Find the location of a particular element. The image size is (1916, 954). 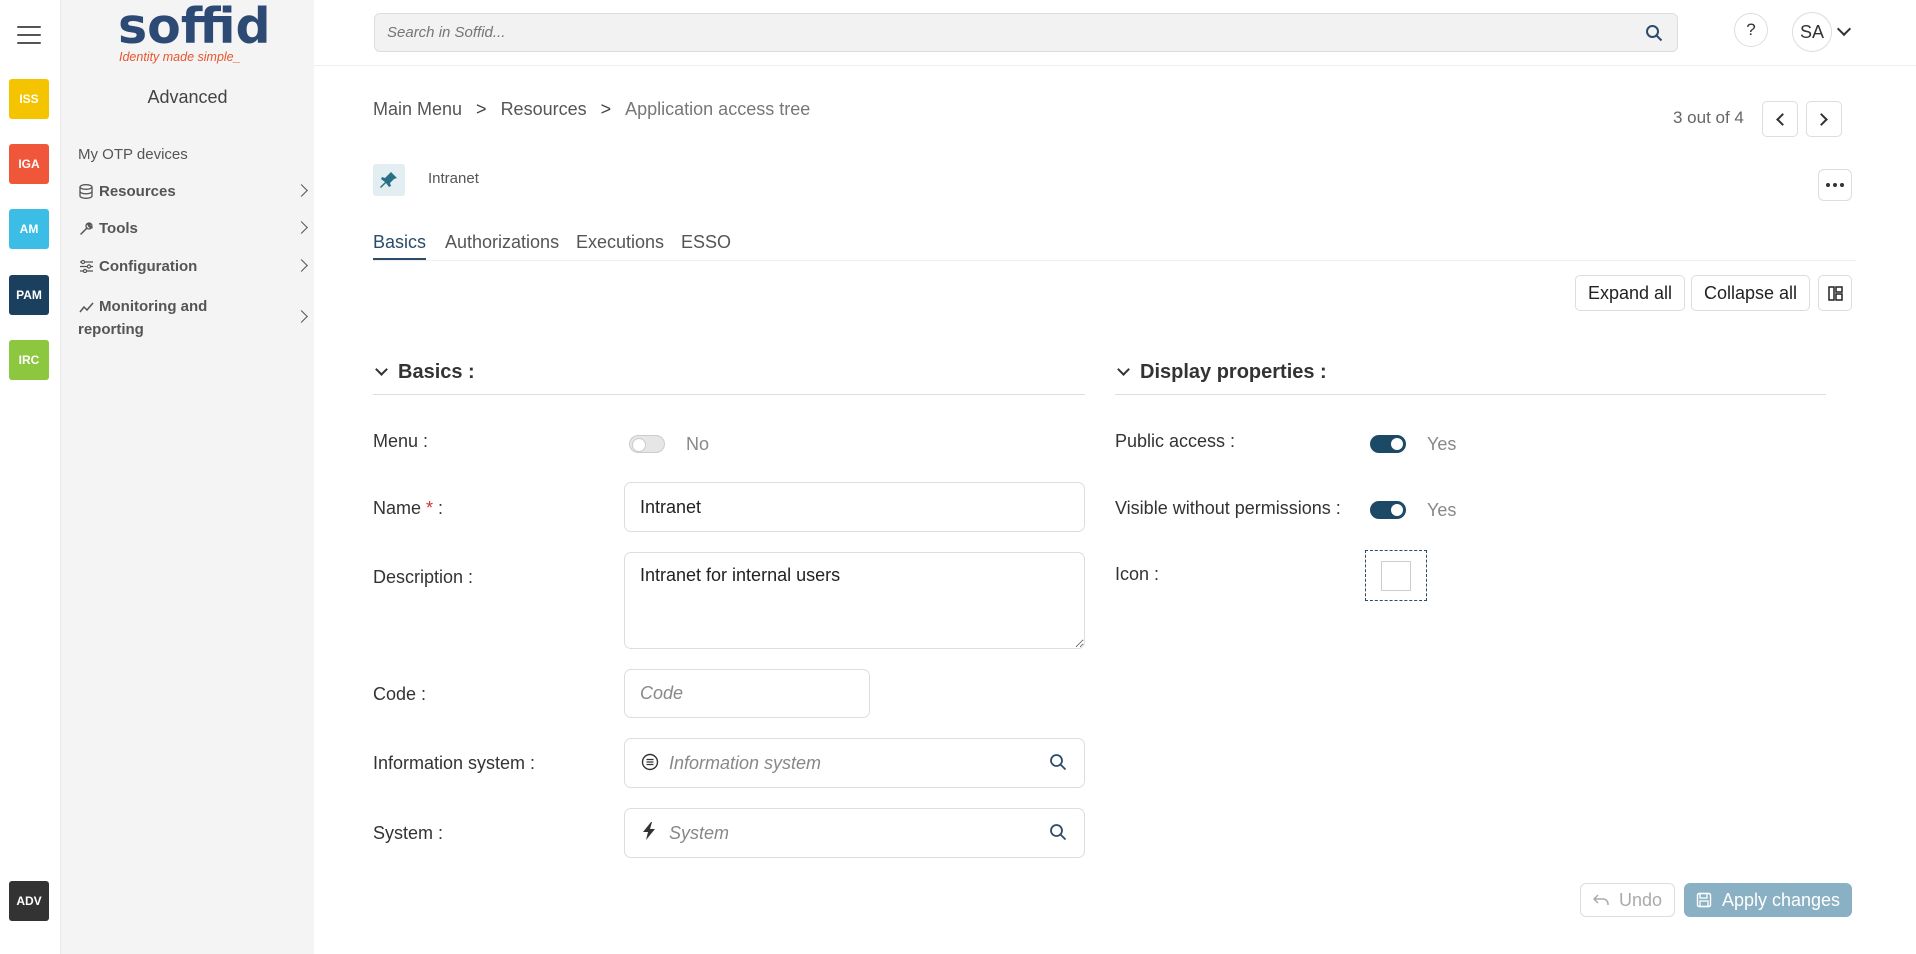

sidebar-item-resources: Resources is located at coordinates (193, 191).